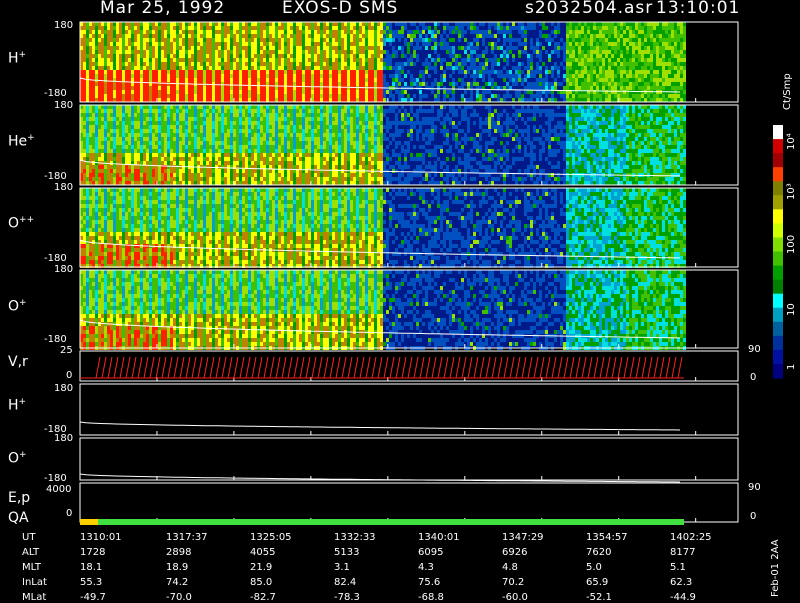 The width and height of the screenshot is (800, 603). I want to click on row-label: ALT, so click(30, 552).